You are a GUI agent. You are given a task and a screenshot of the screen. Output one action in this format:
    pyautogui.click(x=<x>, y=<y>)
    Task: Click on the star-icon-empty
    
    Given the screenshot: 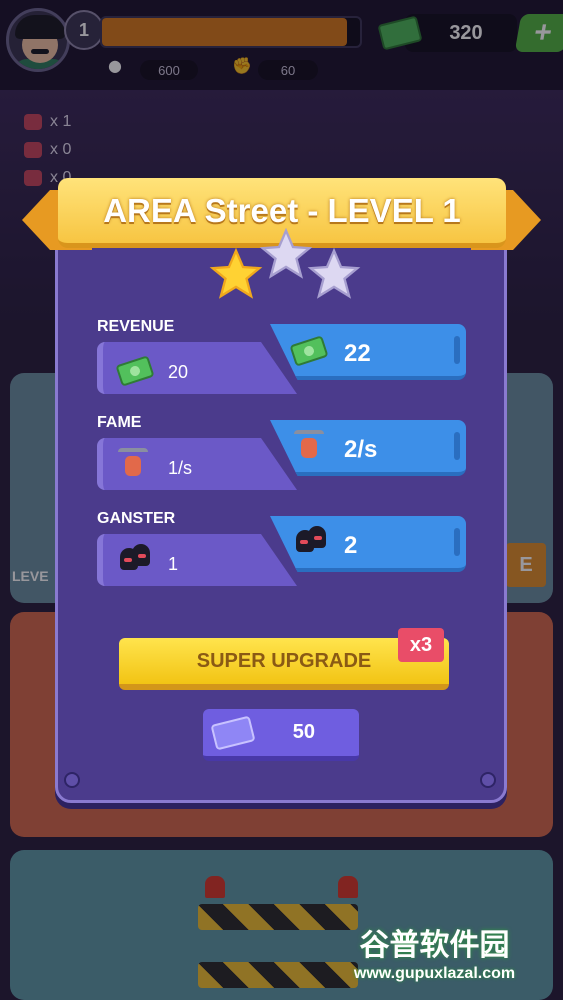 What is the action you would take?
    pyautogui.click(x=334, y=274)
    